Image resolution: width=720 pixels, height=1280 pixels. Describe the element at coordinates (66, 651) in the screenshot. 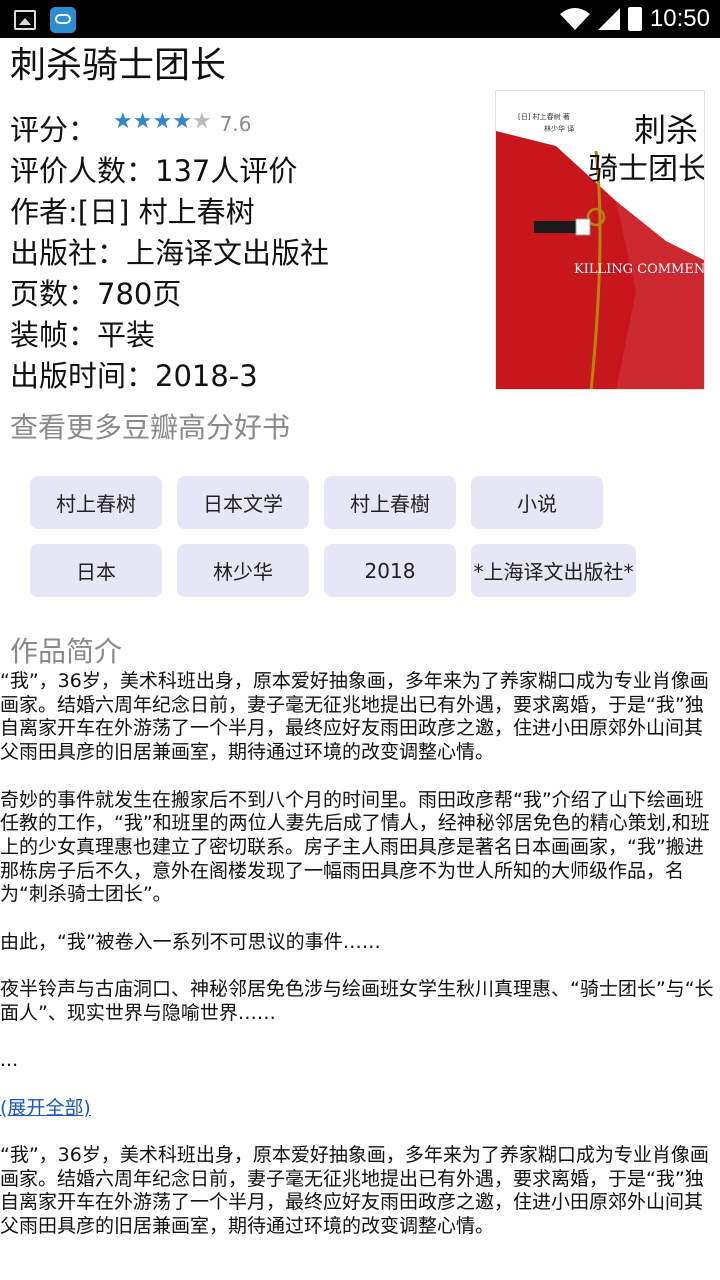

I see `intro-section-title: 作品简介` at that location.